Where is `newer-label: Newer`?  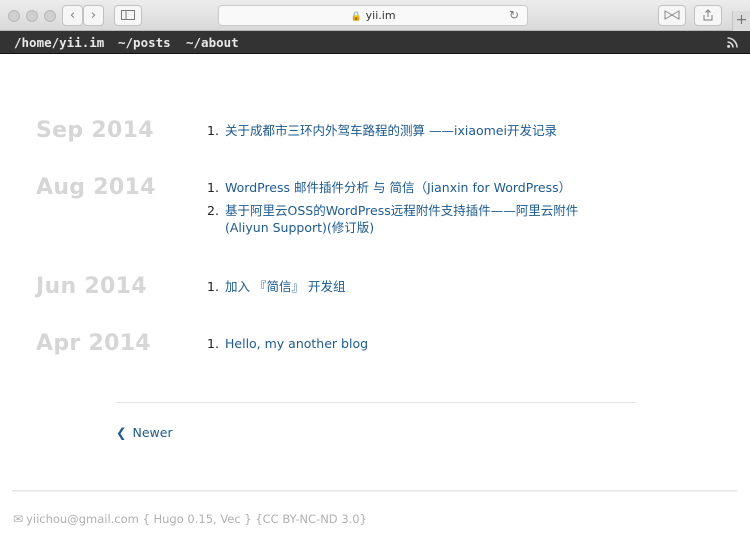 newer-label: Newer is located at coordinates (152, 432).